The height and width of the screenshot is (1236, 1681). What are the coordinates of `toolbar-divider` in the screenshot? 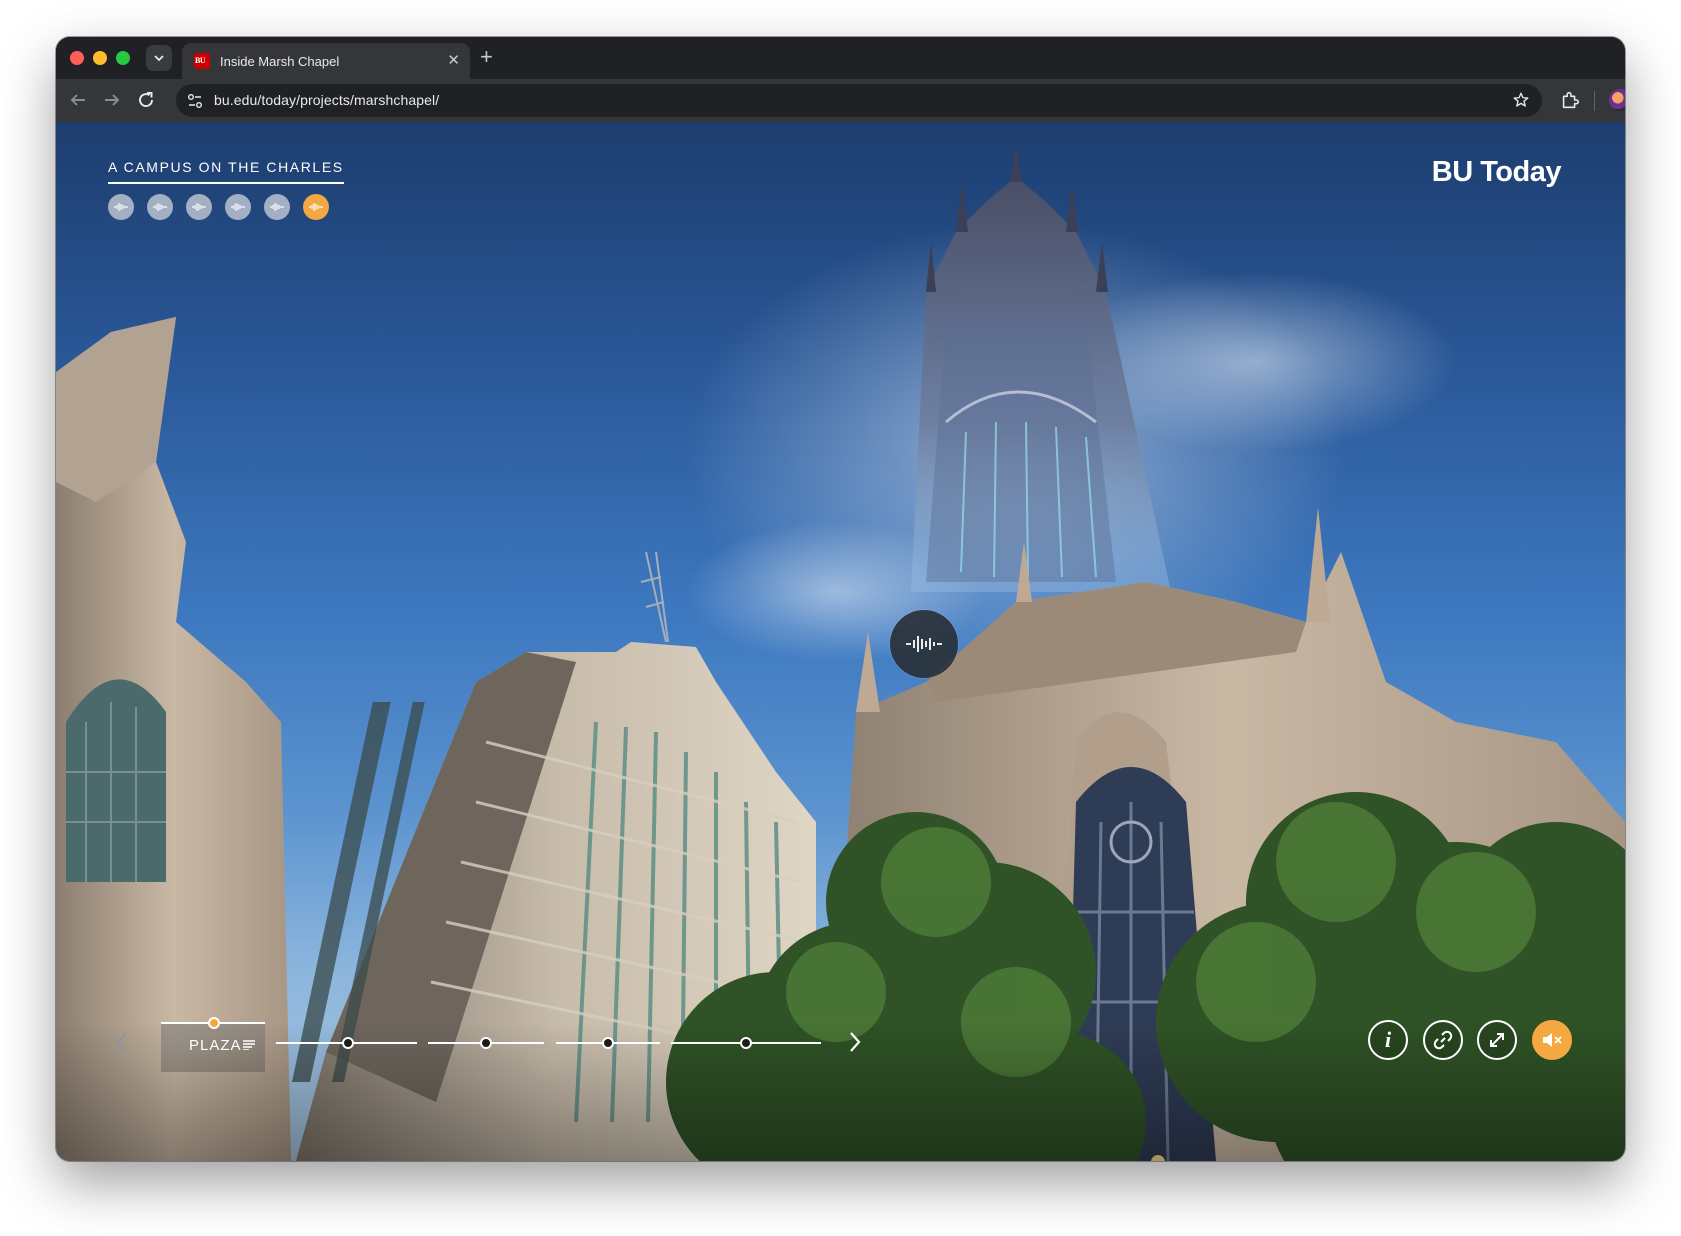 It's located at (1594, 101).